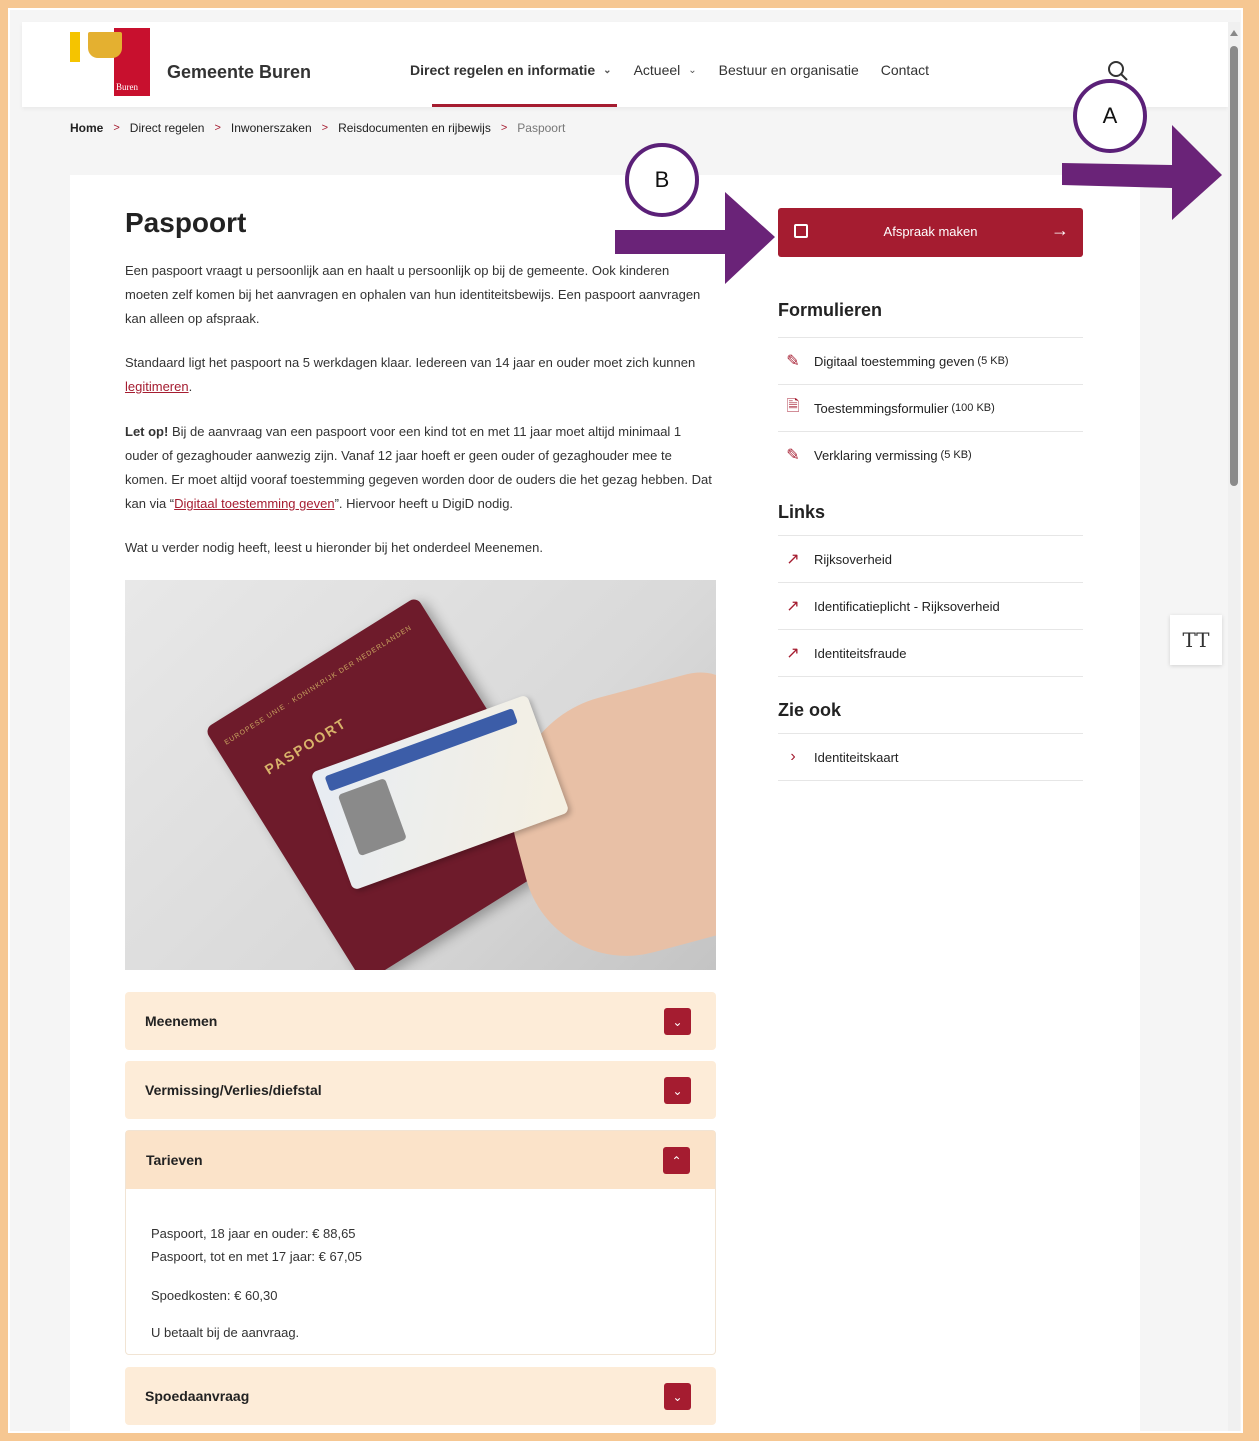  I want to click on marker-a-label: A, so click(1110, 115).